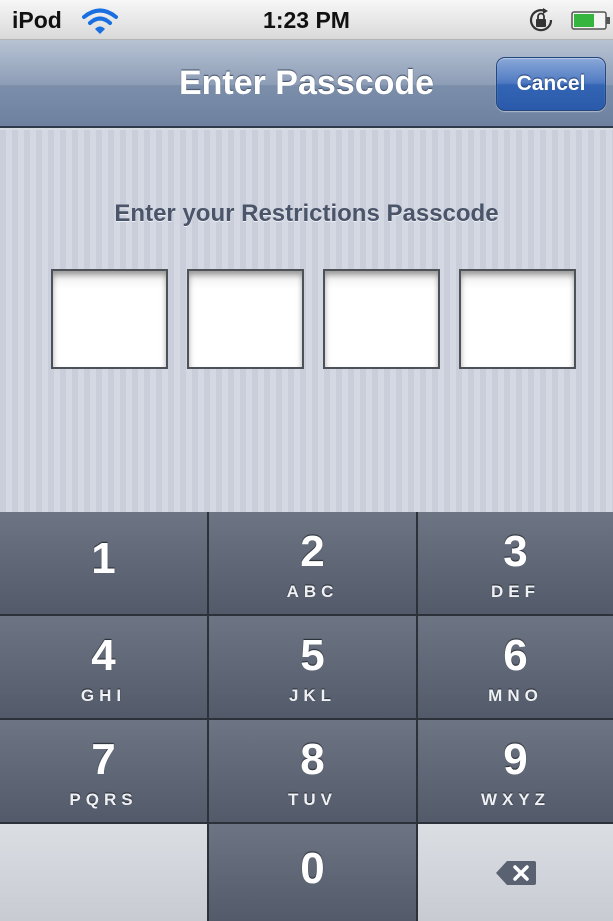 This screenshot has height=921, width=613. I want to click on key-9-digit: 9, so click(515, 759).